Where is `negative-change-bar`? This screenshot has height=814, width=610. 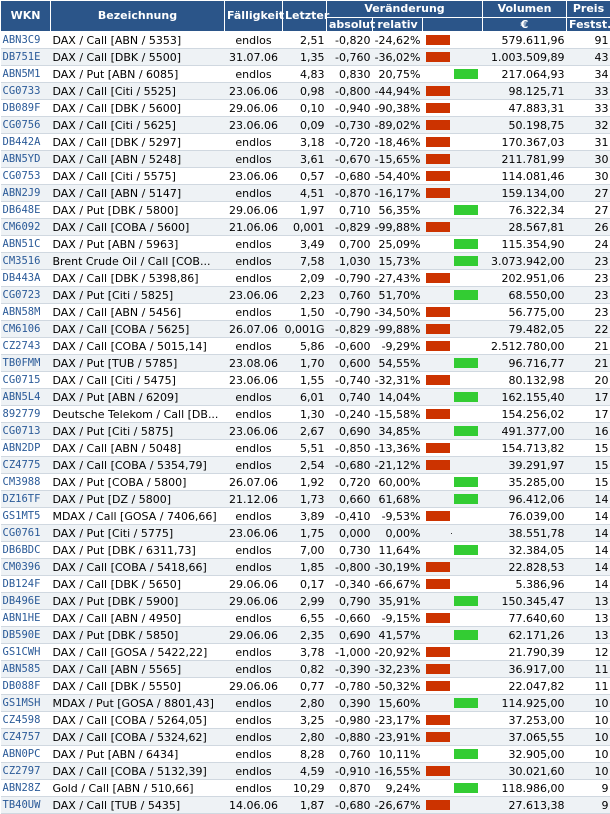
negative-change-bar is located at coordinates (438, 125).